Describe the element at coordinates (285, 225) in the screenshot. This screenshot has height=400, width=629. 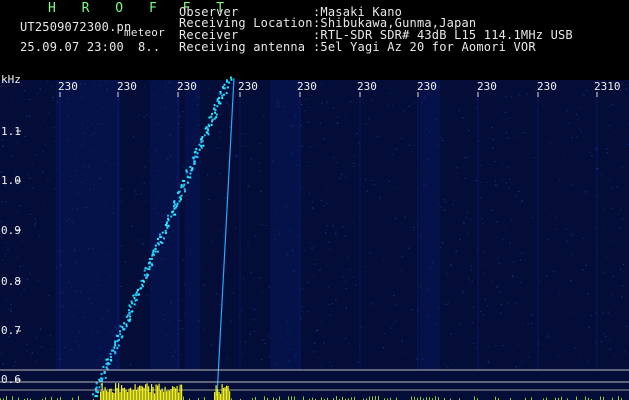
I see `signal-band` at that location.